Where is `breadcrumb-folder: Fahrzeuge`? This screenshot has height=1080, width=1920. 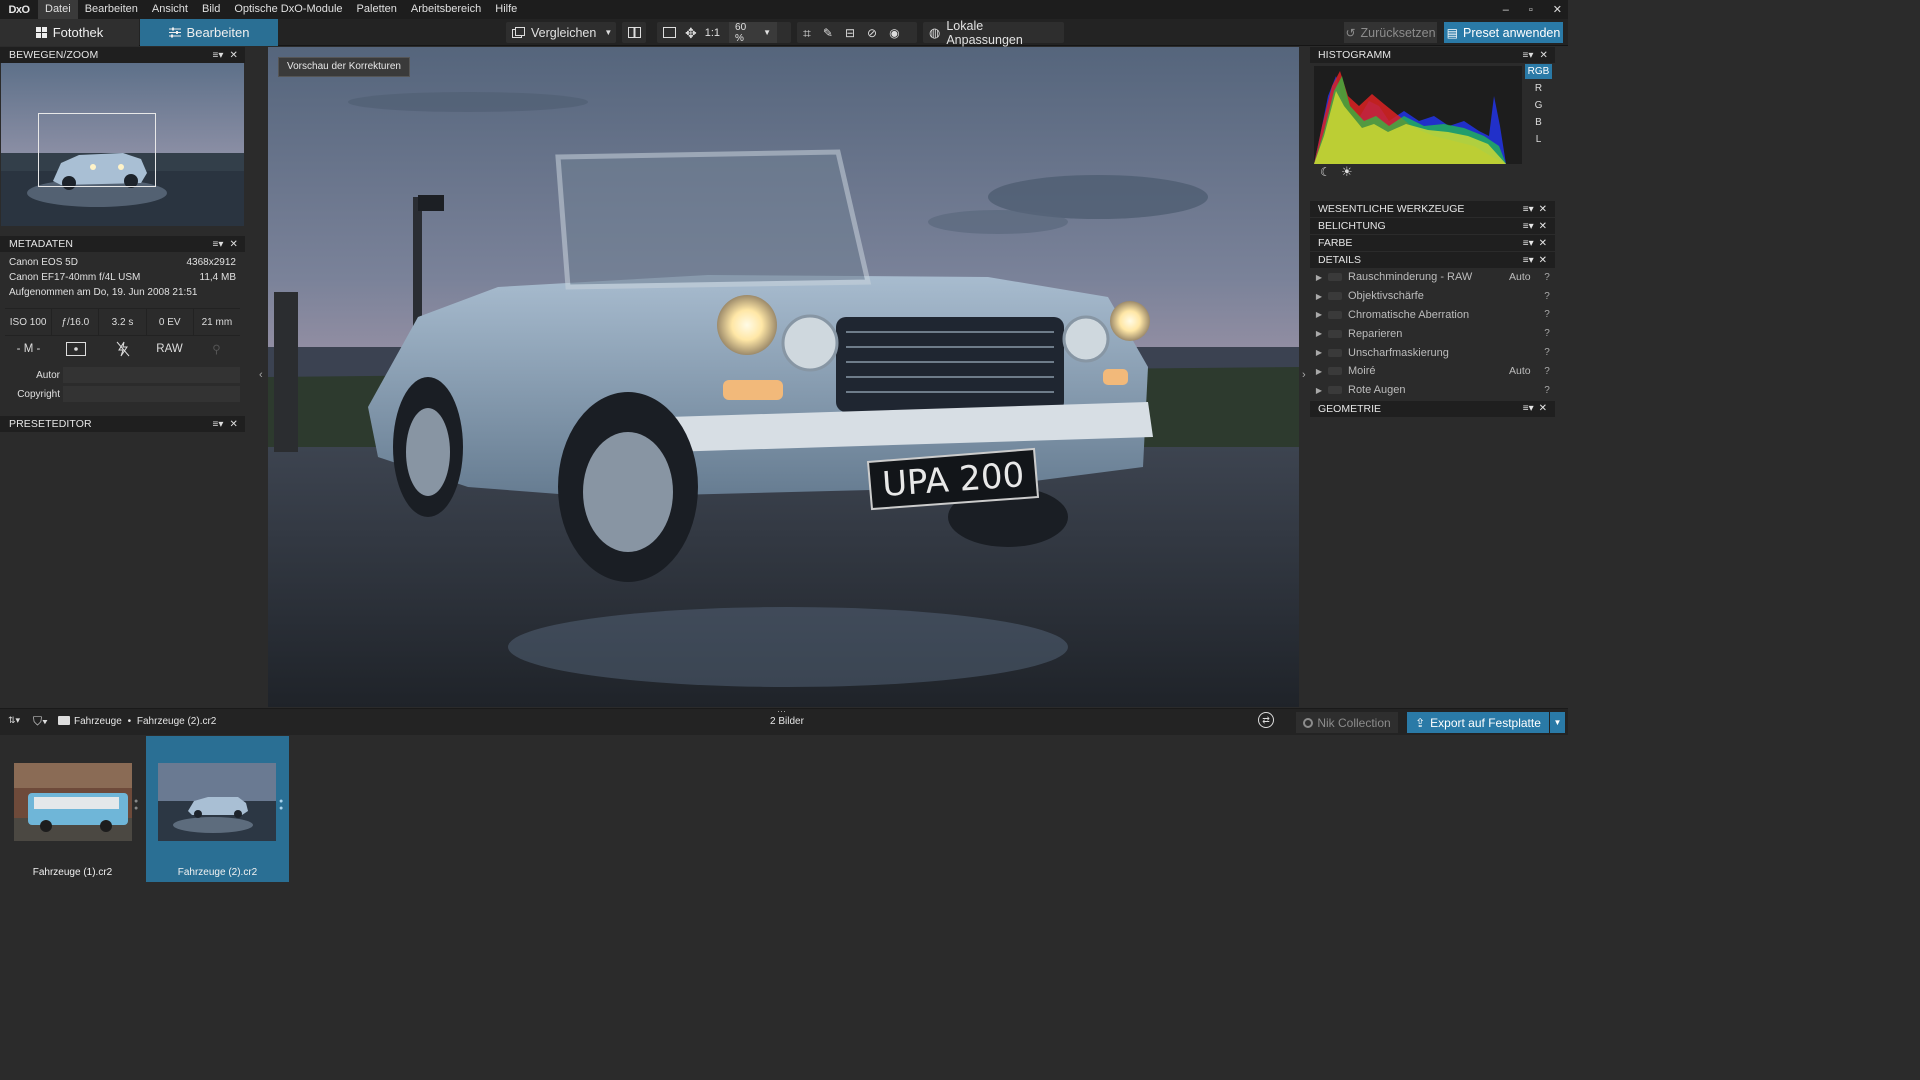
breadcrumb-folder: Fahrzeuge is located at coordinates (98, 721).